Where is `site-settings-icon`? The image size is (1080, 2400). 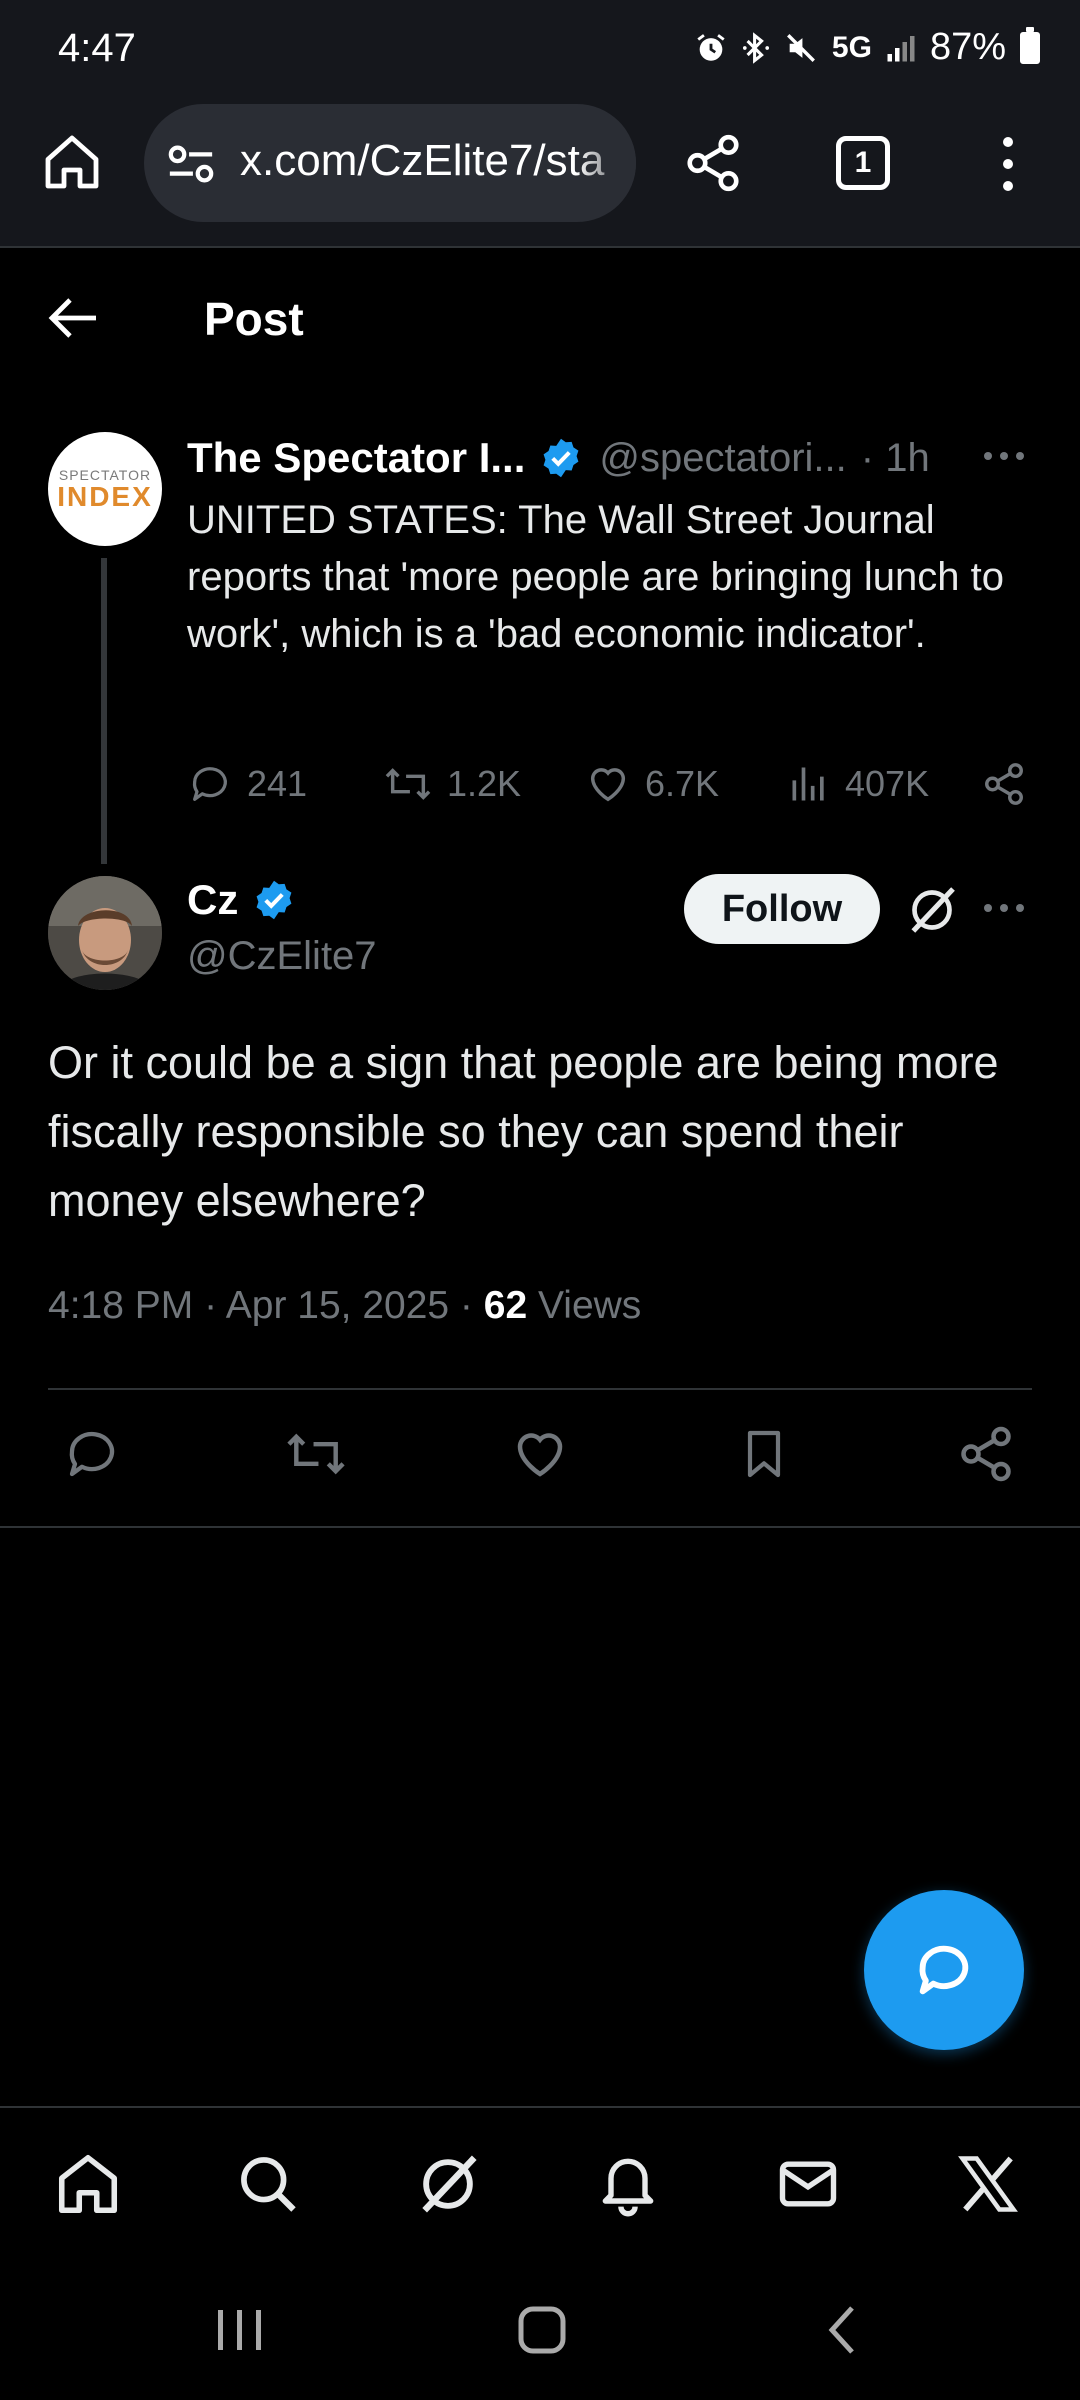
site-settings-icon is located at coordinates (191, 164).